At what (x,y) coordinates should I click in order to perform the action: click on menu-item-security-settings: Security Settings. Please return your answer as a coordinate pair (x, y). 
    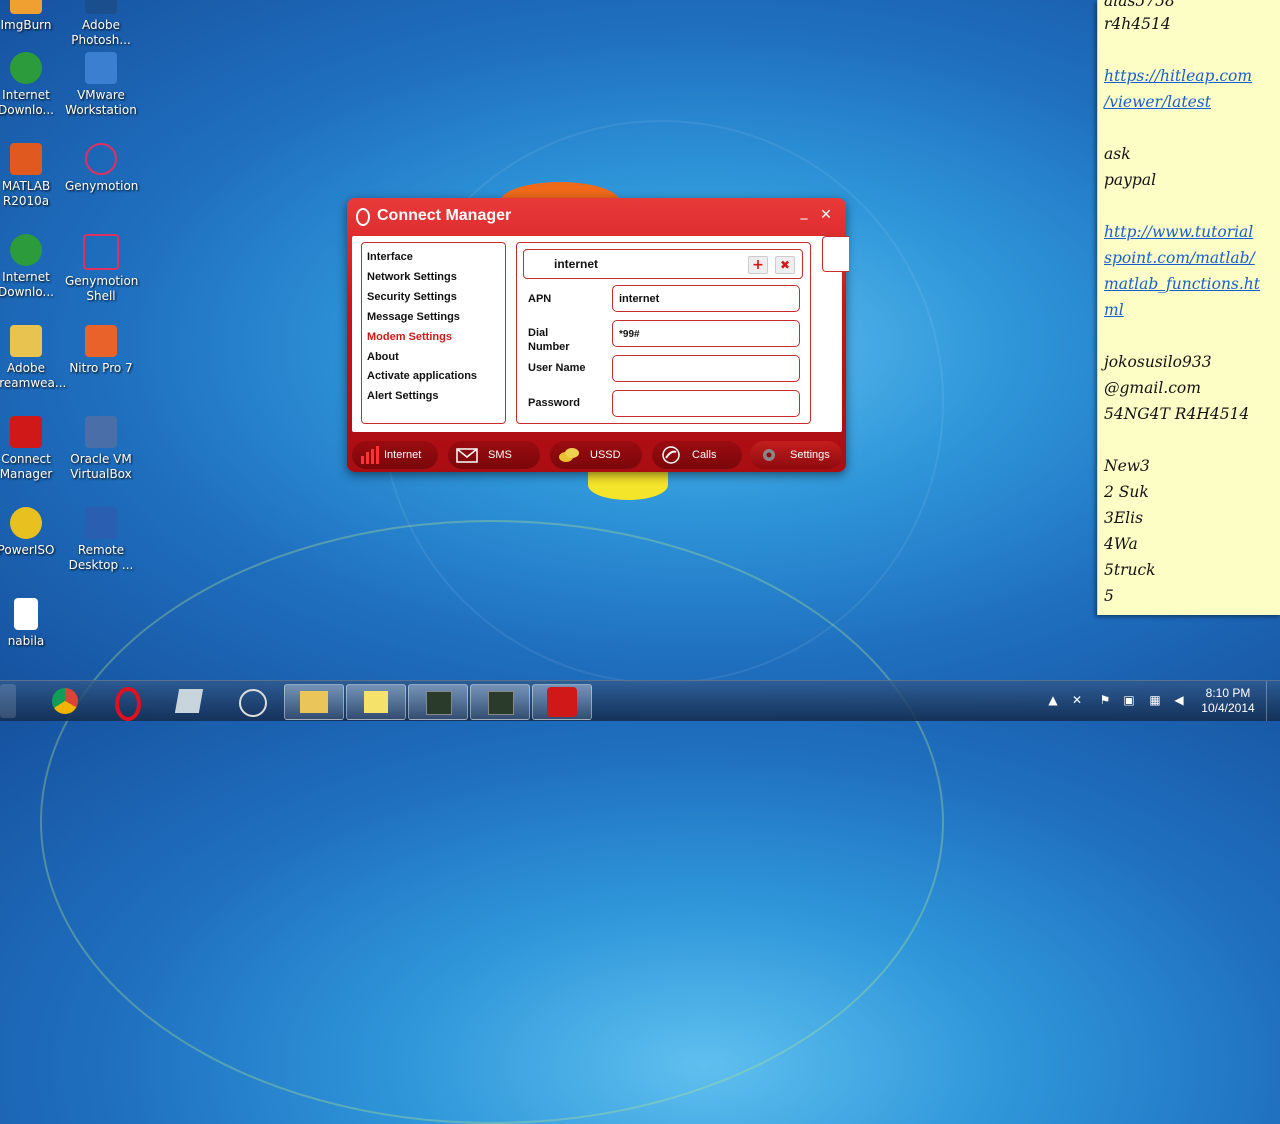
    Looking at the image, I should click on (412, 297).